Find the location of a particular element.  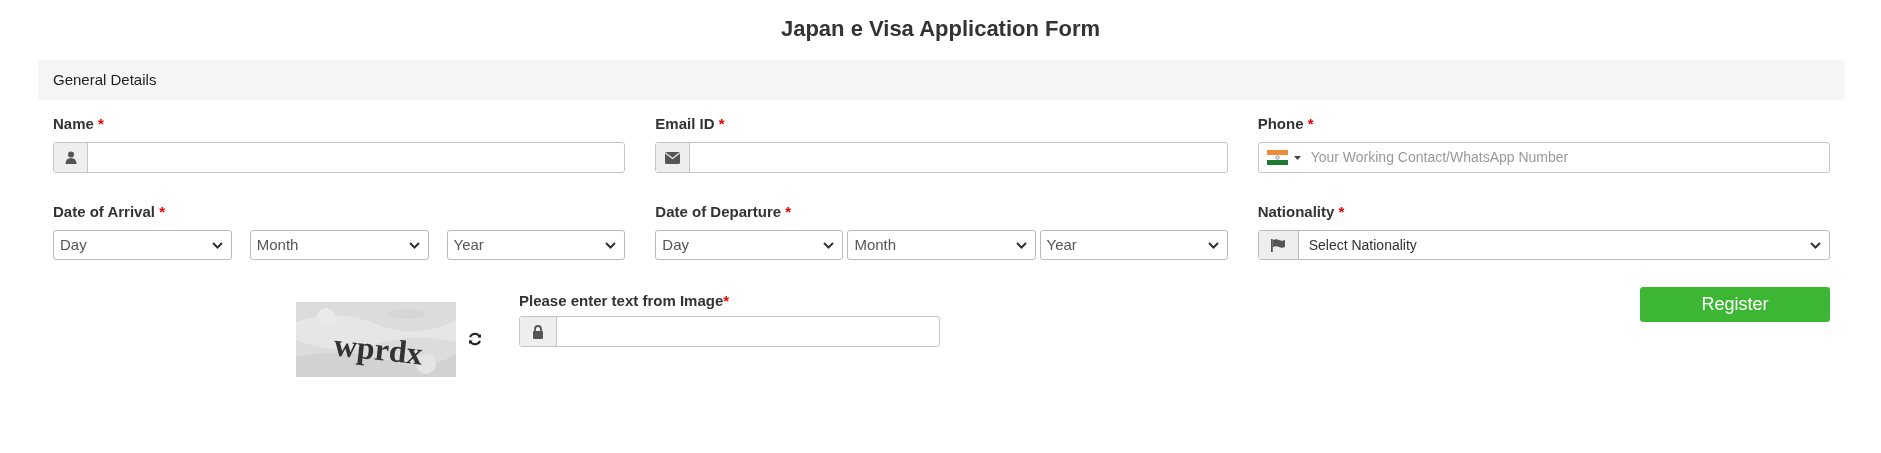

section-header: General Details is located at coordinates (941, 80).